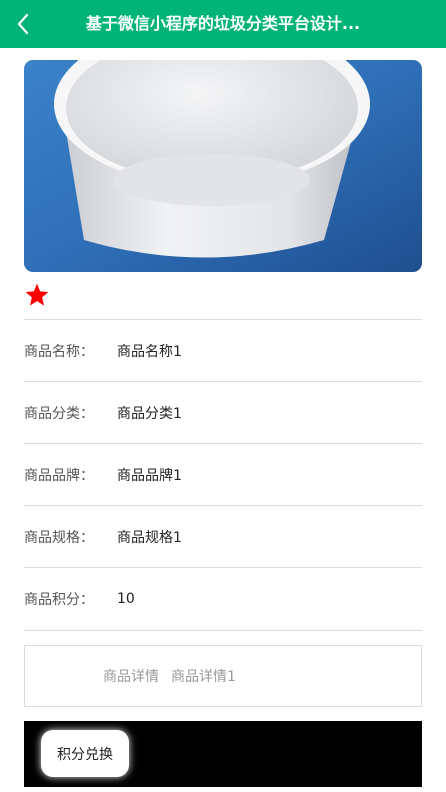 The width and height of the screenshot is (446, 792). I want to click on product-detail-box: 商品详情 商品详情1, so click(223, 676).